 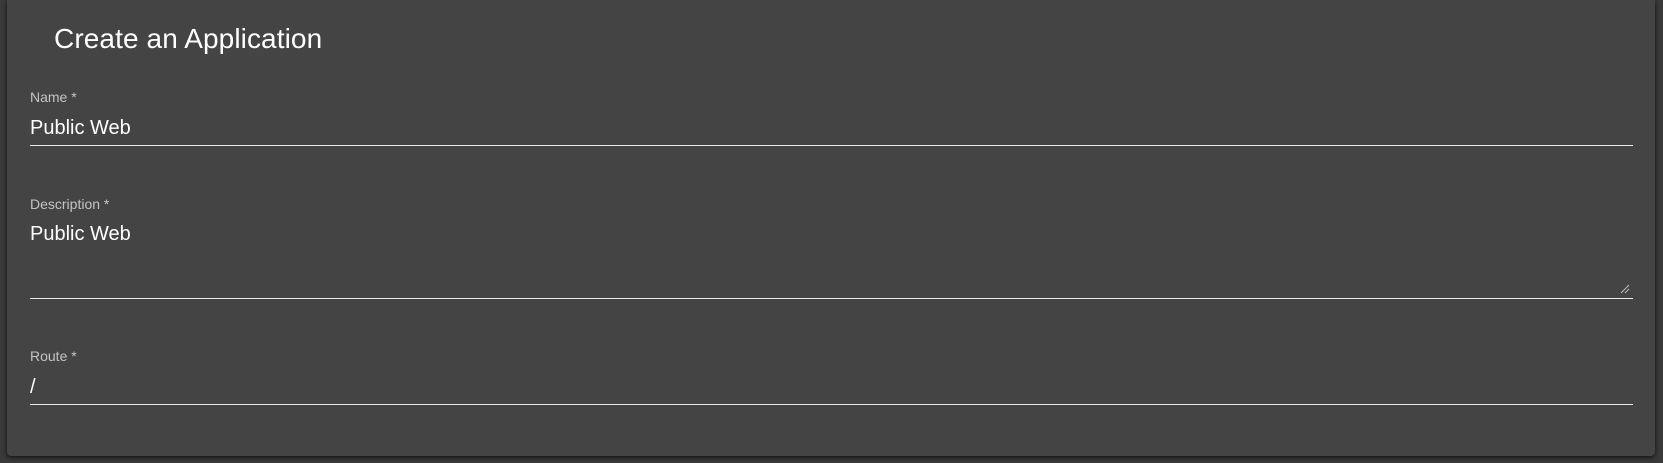 I want to click on description-label: Description *, so click(x=70, y=204).